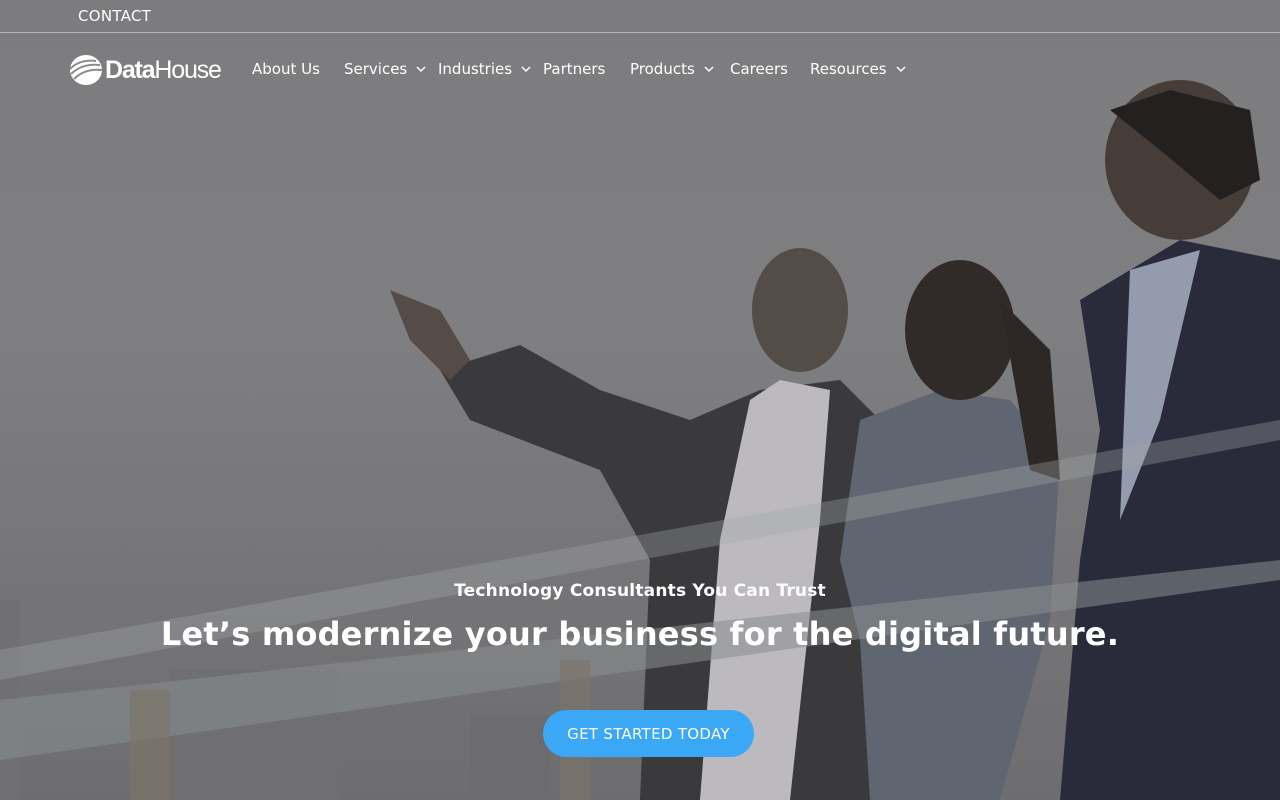 This screenshot has height=800, width=1280. I want to click on nav-item-partners: Partners, so click(574, 69).